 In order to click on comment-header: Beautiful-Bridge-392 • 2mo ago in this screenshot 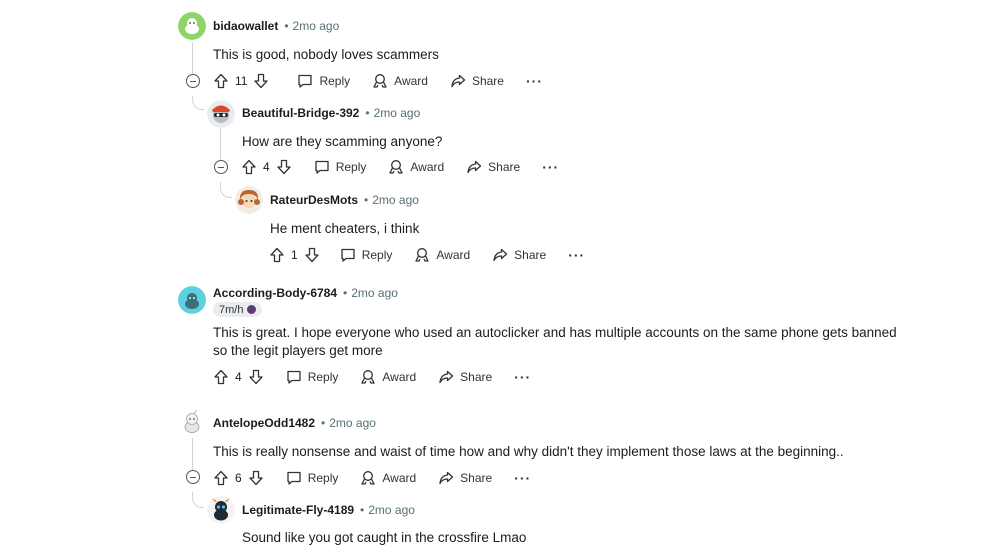, I will do `click(331, 113)`.